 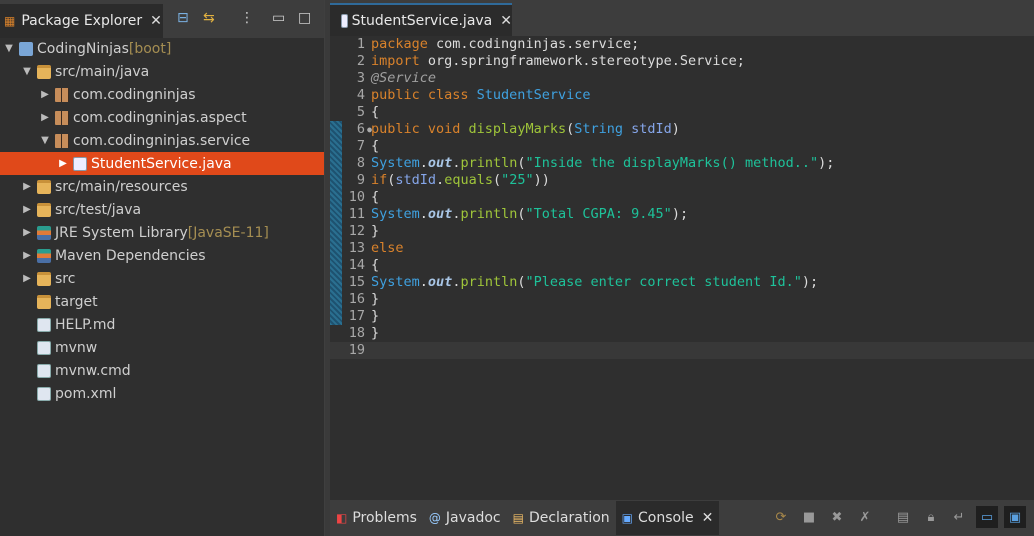 What do you see at coordinates (903, 517) in the screenshot?
I see `clear-console-icon: ▤` at bounding box center [903, 517].